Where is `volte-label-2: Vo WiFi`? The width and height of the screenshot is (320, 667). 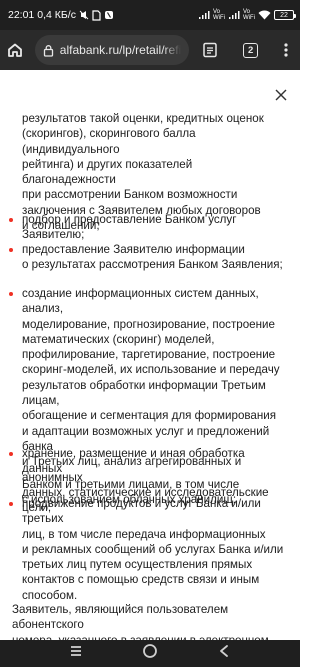 volte-label-2: Vo WiFi is located at coordinates (249, 15).